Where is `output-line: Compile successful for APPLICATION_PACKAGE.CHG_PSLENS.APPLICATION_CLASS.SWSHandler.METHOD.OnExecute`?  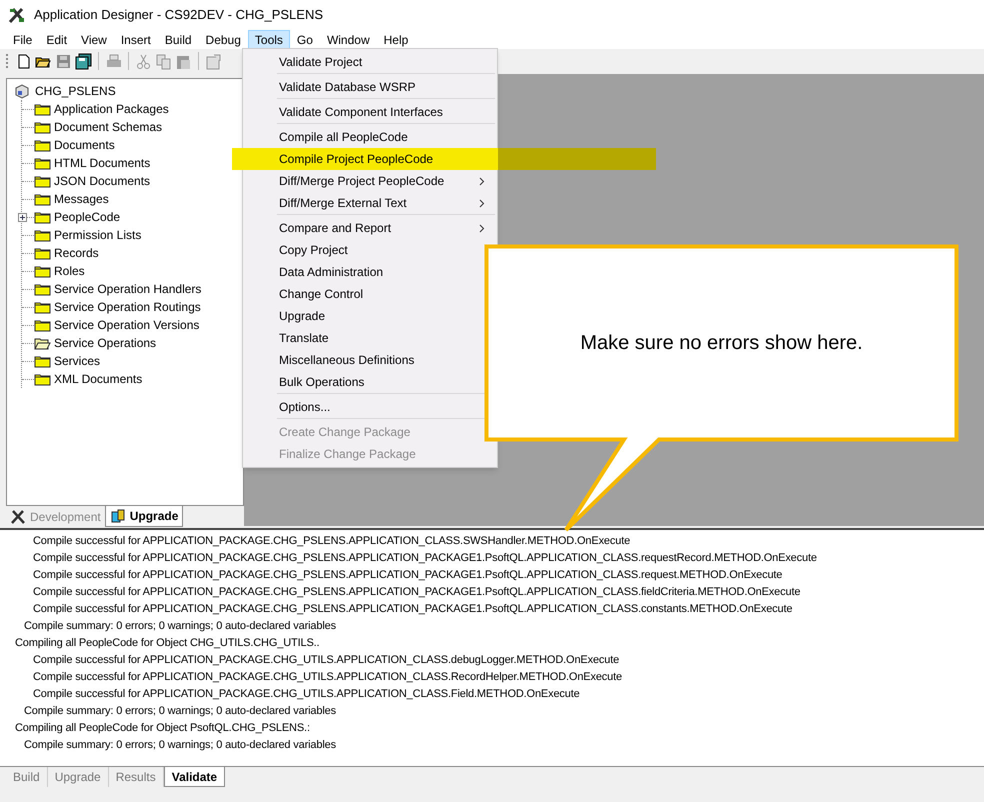
output-line: Compile successful for APPLICATION_PACKAGE.CHG_PSLENS.APPLICATION_CLASS.SWSHandler.METHOD.OnExecute is located at coordinates (331, 542).